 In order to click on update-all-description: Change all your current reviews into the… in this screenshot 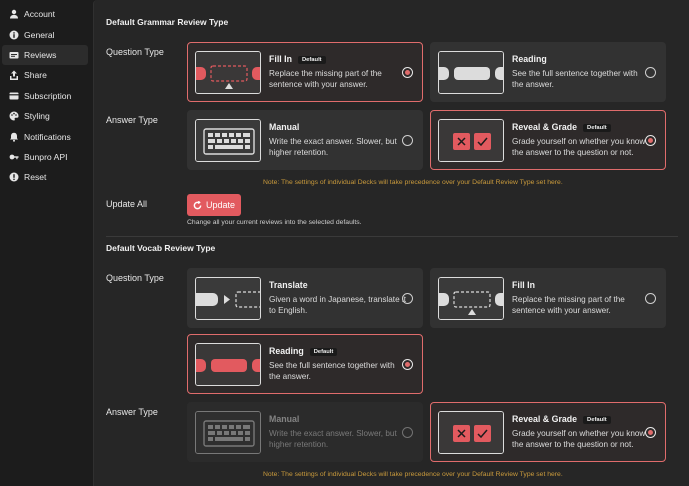, I will do `click(274, 222)`.